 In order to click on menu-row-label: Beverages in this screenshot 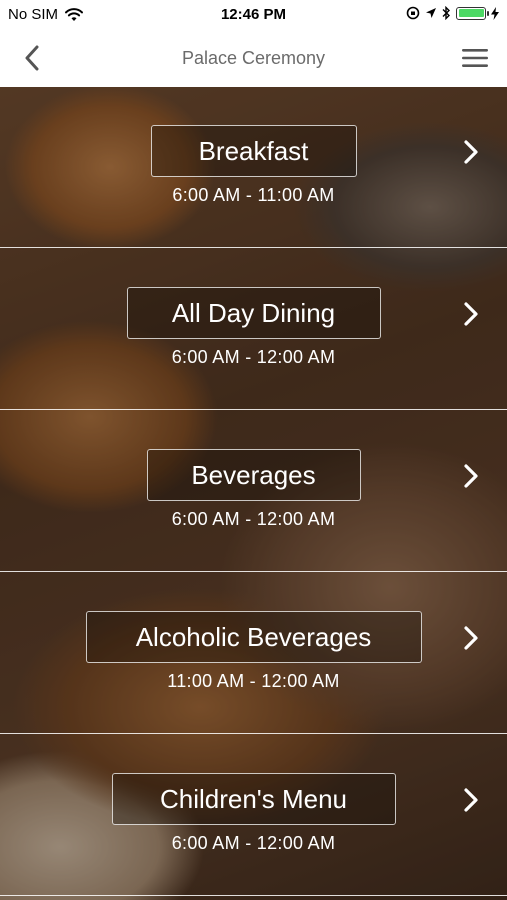, I will do `click(253, 475)`.